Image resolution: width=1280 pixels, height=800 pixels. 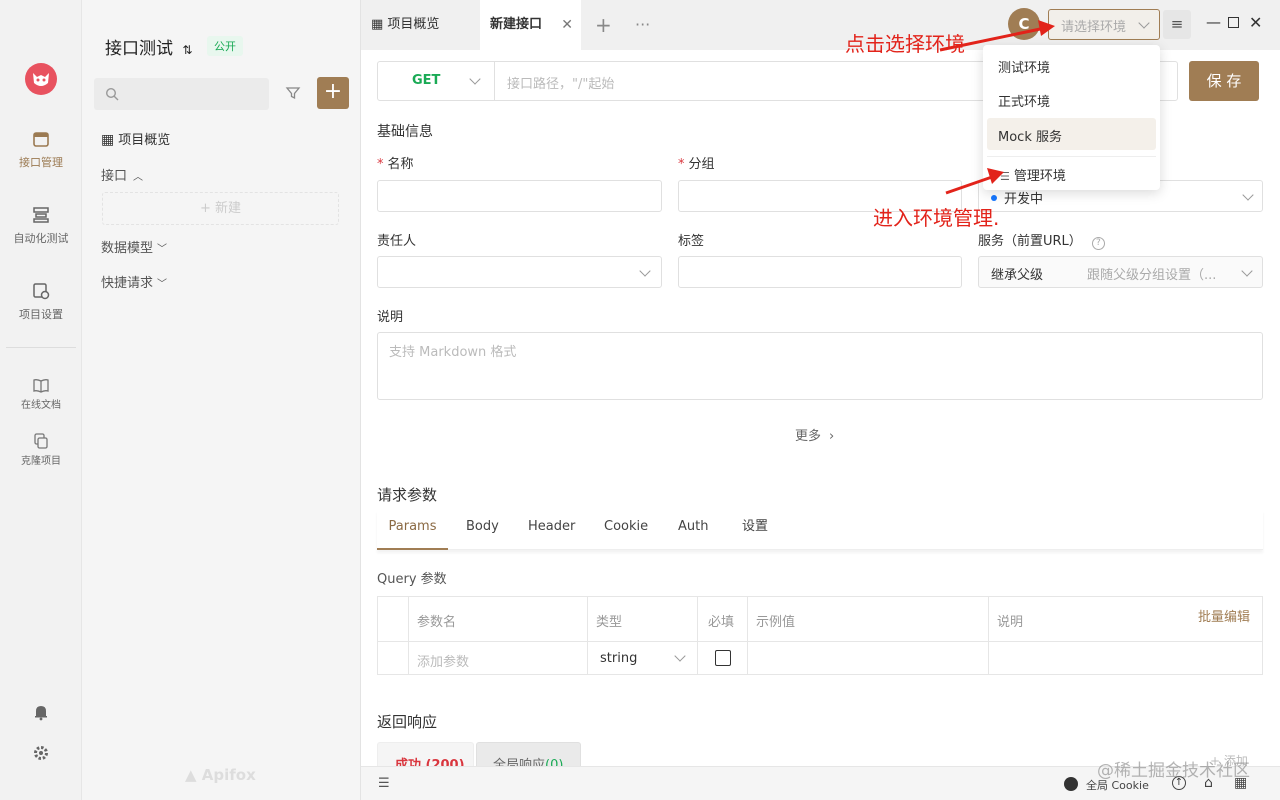 What do you see at coordinates (453, 352) in the screenshot?
I see `desc-placeholder: 支持 Markdown 格式` at bounding box center [453, 352].